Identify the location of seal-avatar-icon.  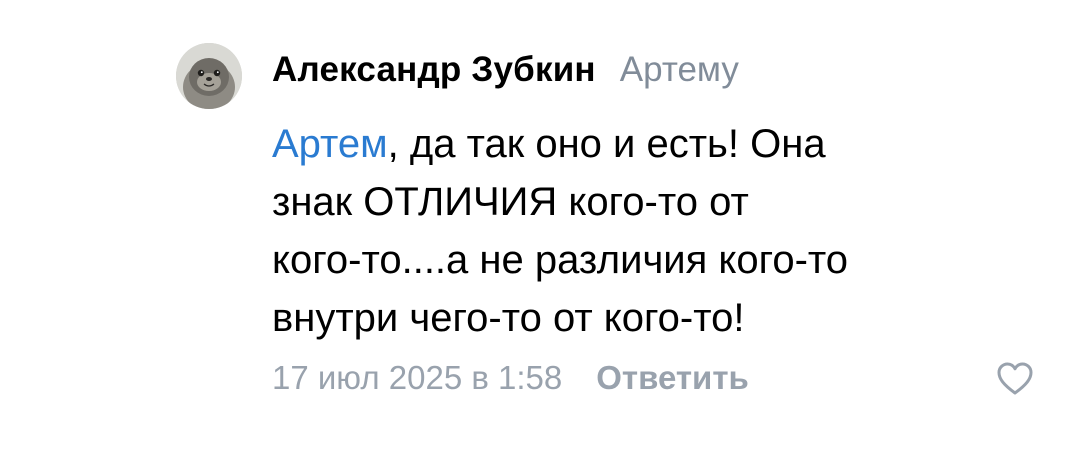
(209, 76).